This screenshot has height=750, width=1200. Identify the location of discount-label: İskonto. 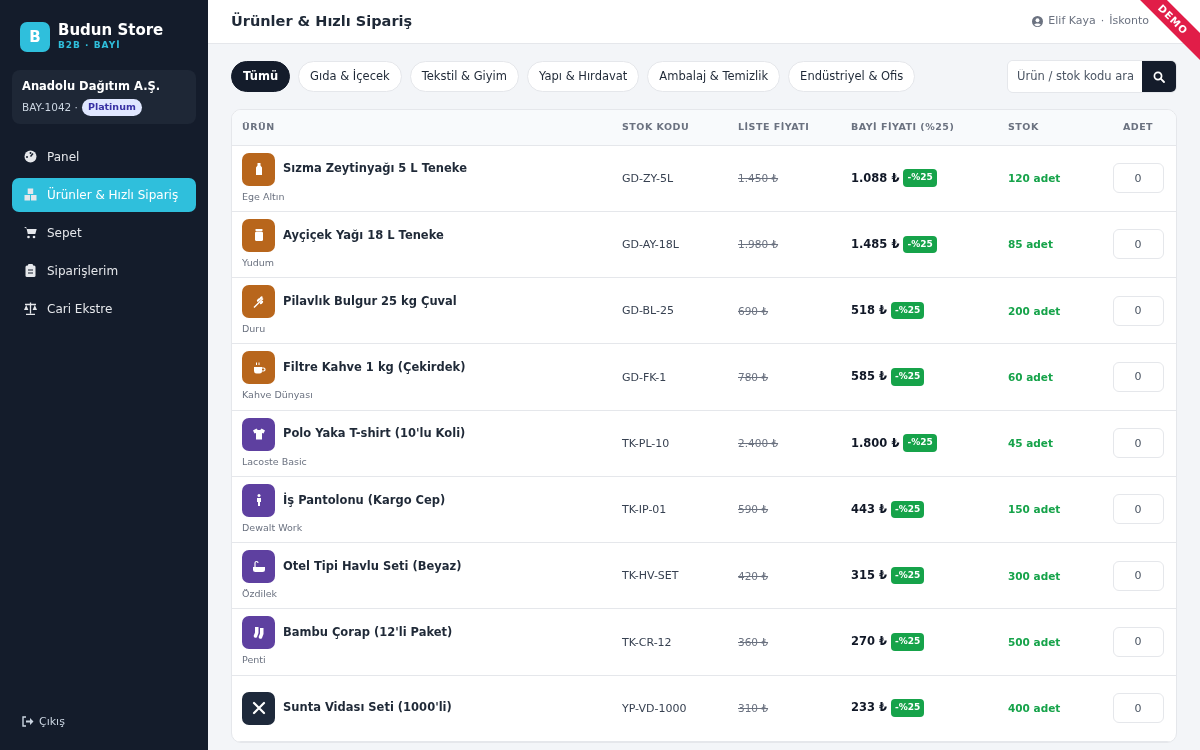
(1129, 21).